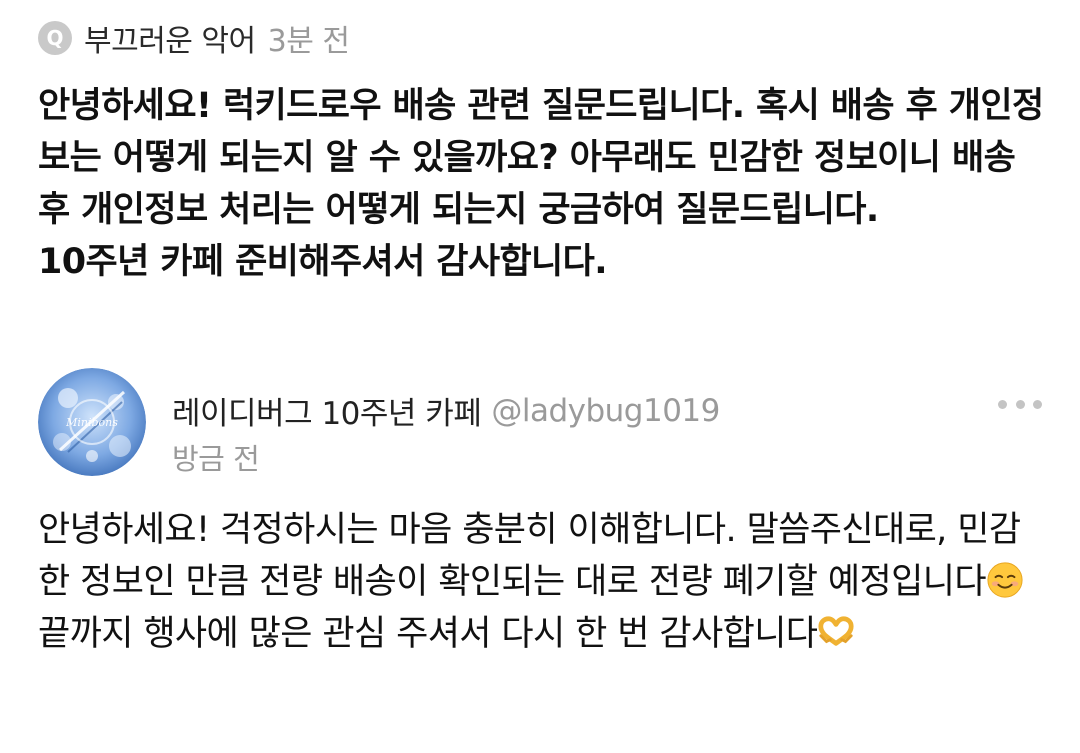 Image resolution: width=1080 pixels, height=753 pixels. What do you see at coordinates (55, 38) in the screenshot?
I see `question-mark-icon: Q` at bounding box center [55, 38].